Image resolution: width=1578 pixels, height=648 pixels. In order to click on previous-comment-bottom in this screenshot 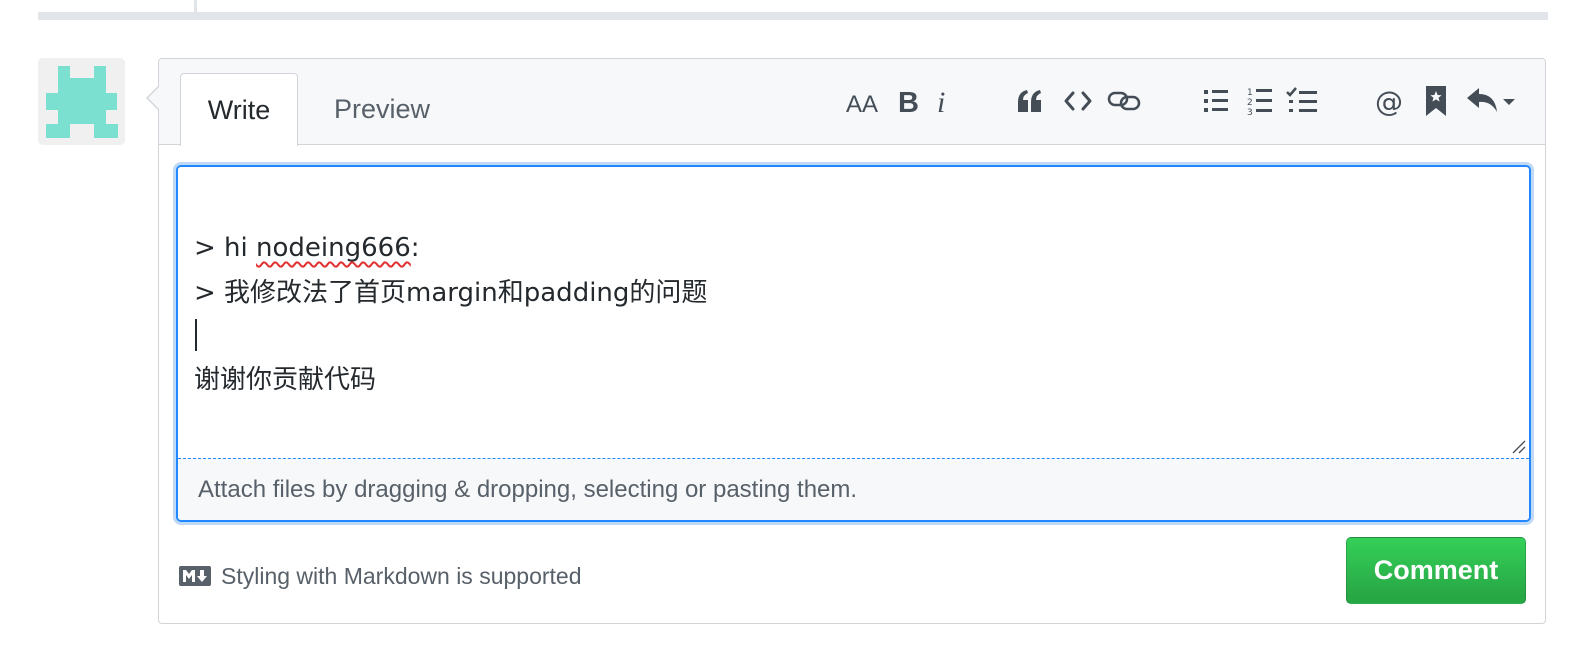, I will do `click(793, 10)`.